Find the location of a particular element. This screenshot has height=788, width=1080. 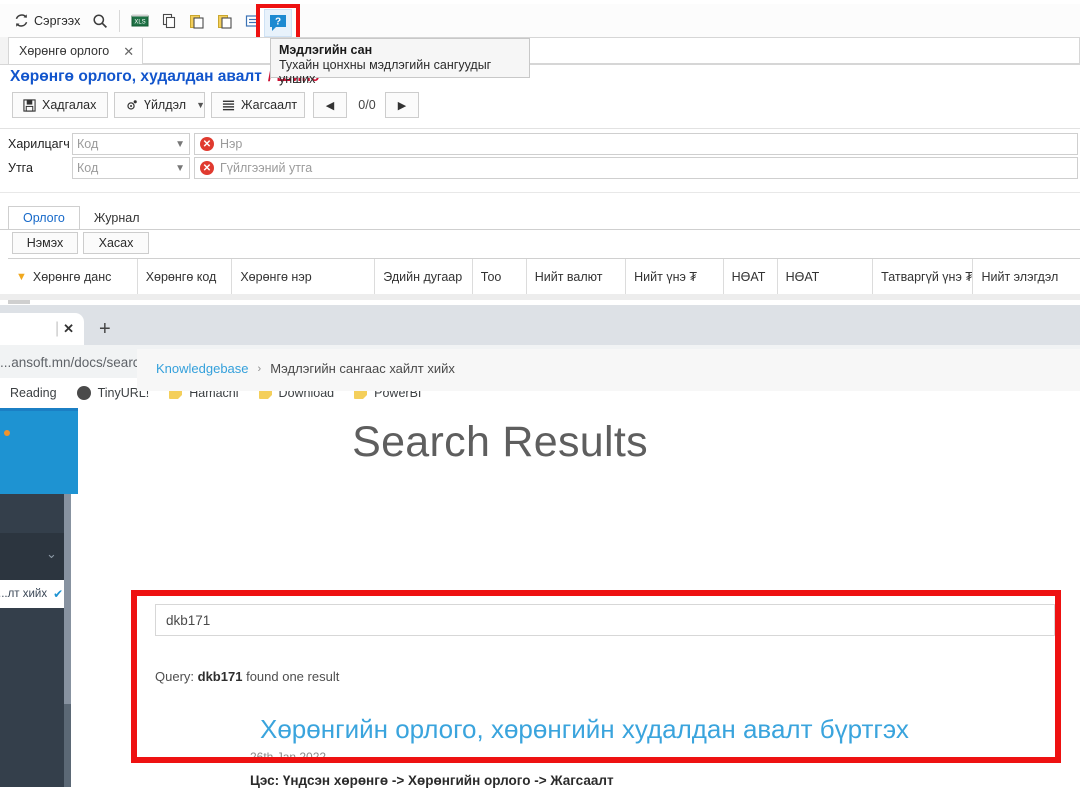

utga-code-placeholder: Код is located at coordinates (88, 168).